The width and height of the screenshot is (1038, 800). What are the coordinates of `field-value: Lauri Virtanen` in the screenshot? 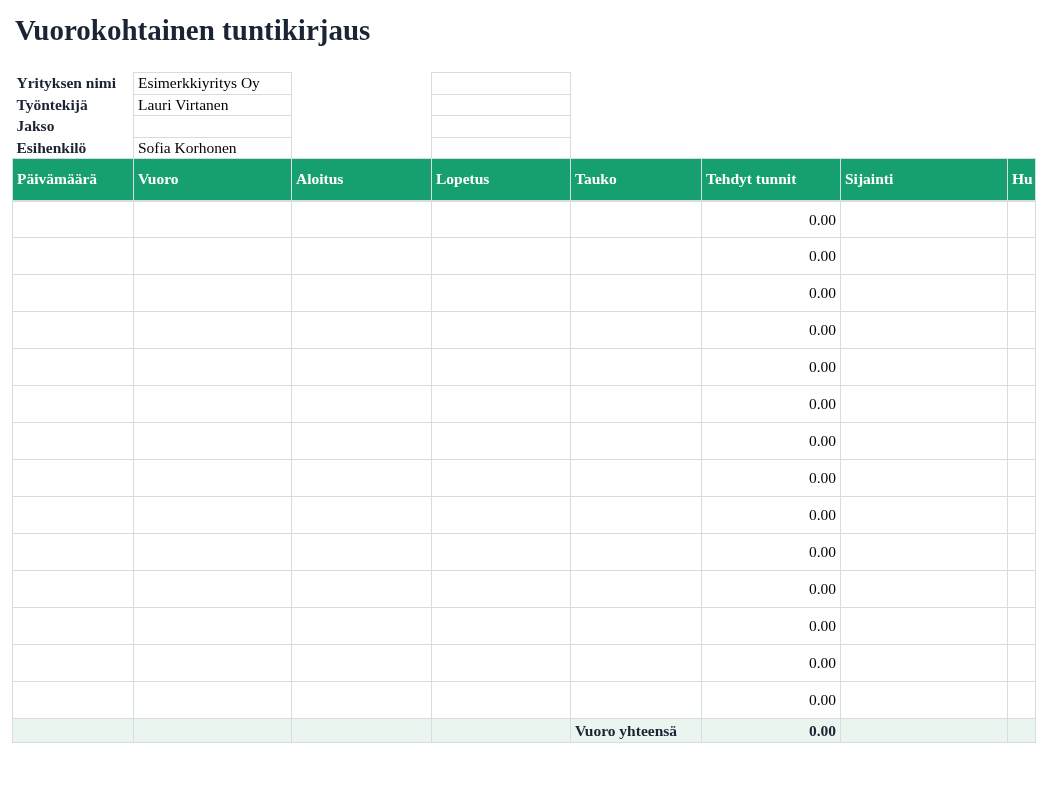 It's located at (212, 105).